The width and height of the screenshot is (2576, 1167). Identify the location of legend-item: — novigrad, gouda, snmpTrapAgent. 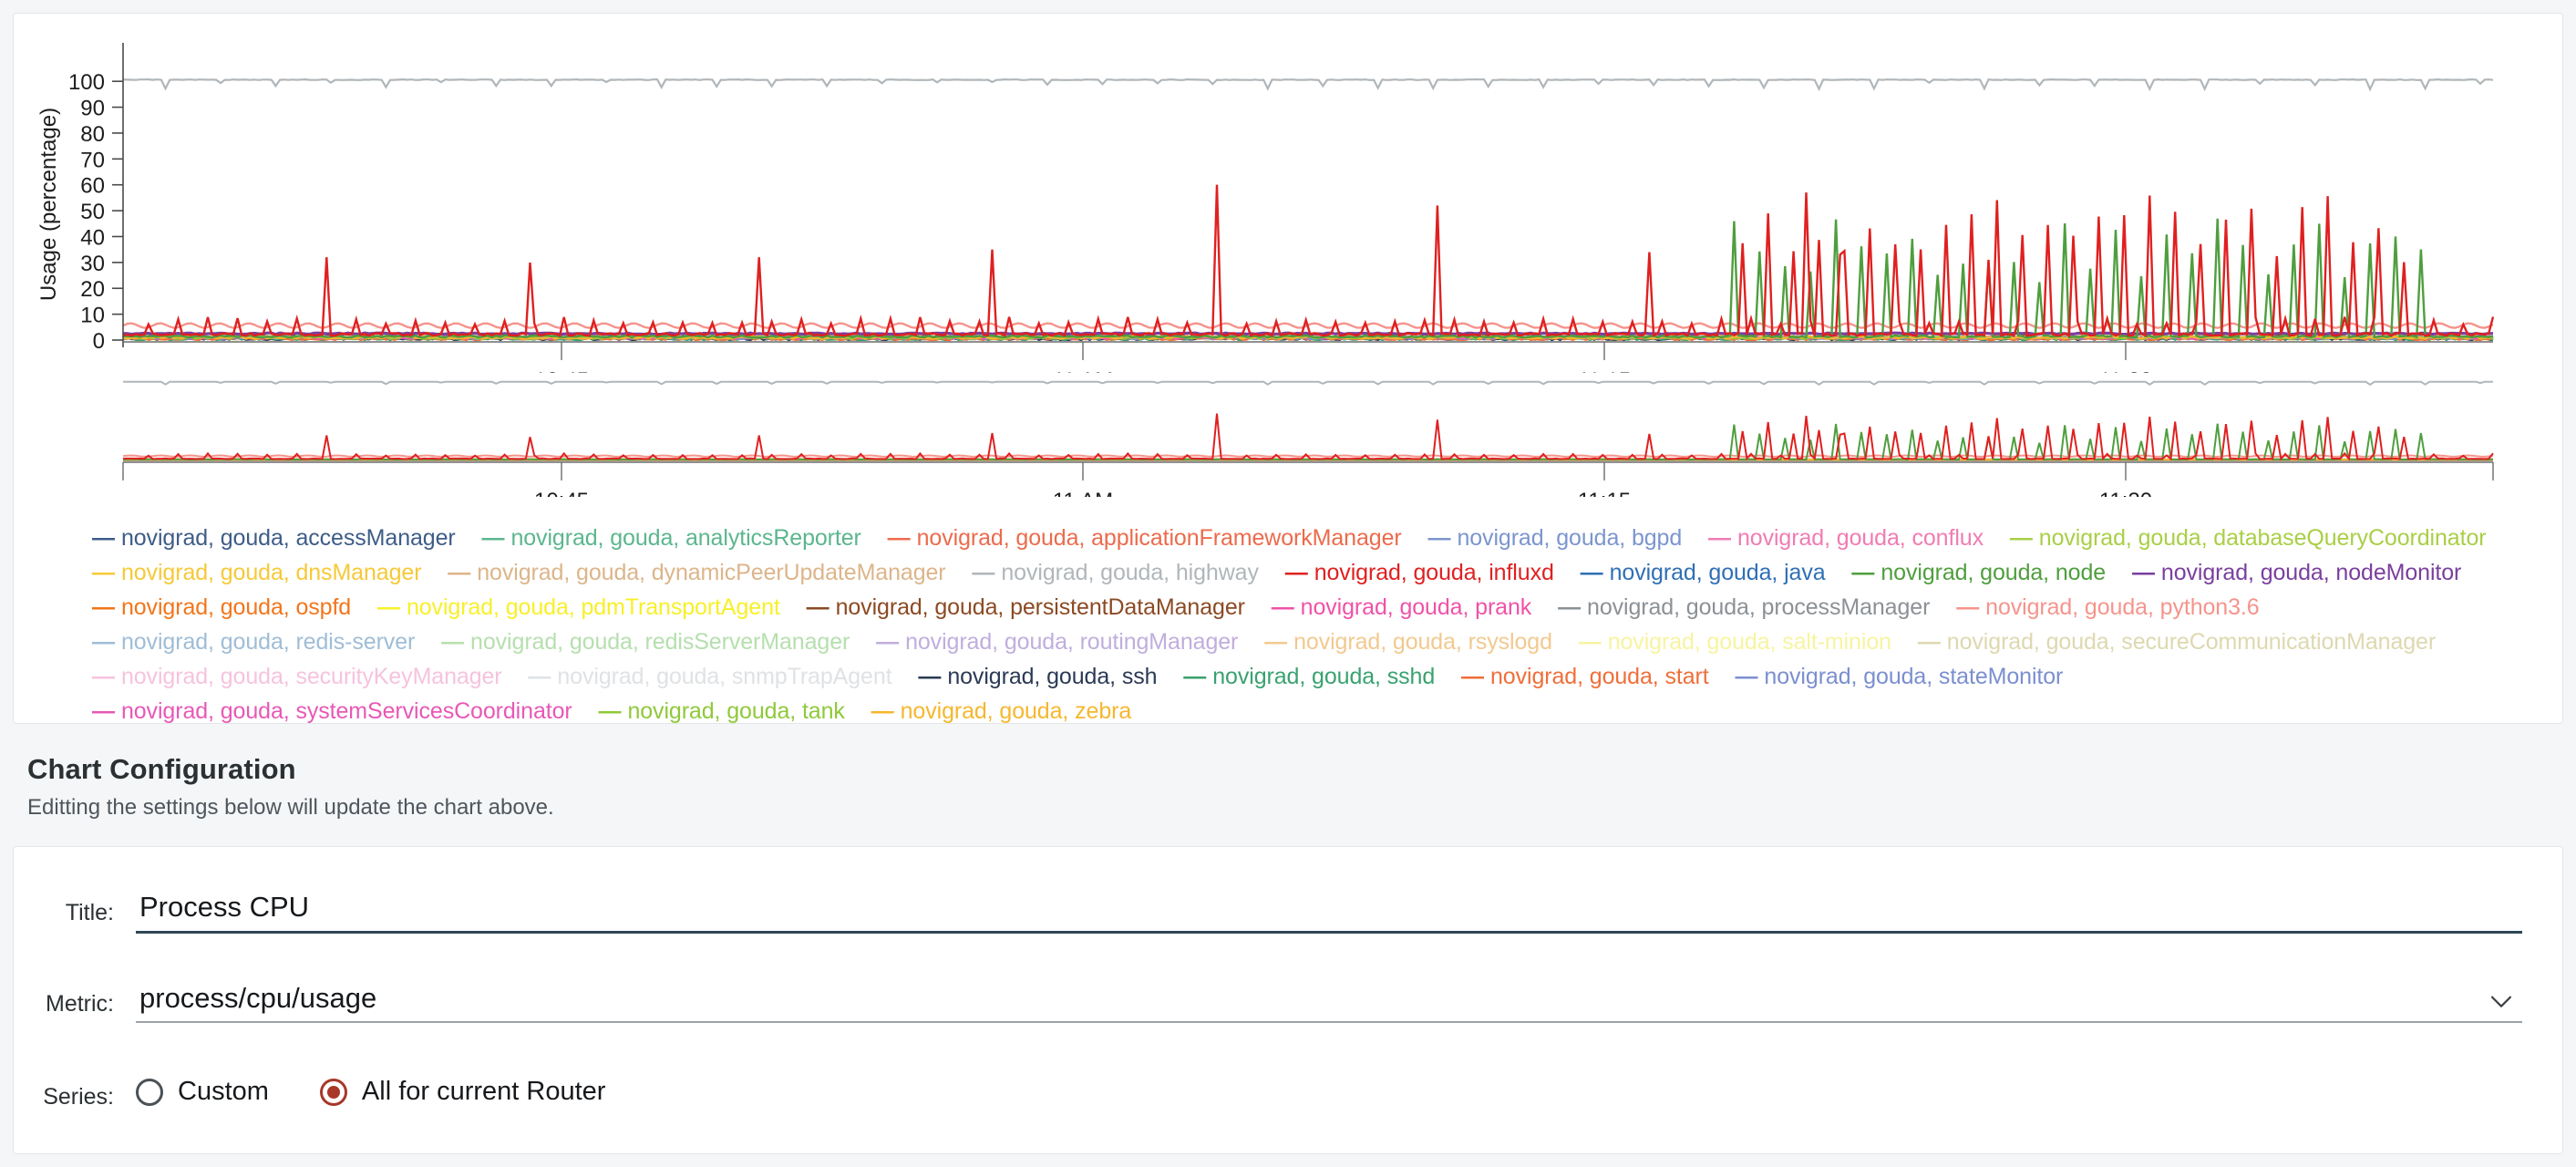
(709, 676).